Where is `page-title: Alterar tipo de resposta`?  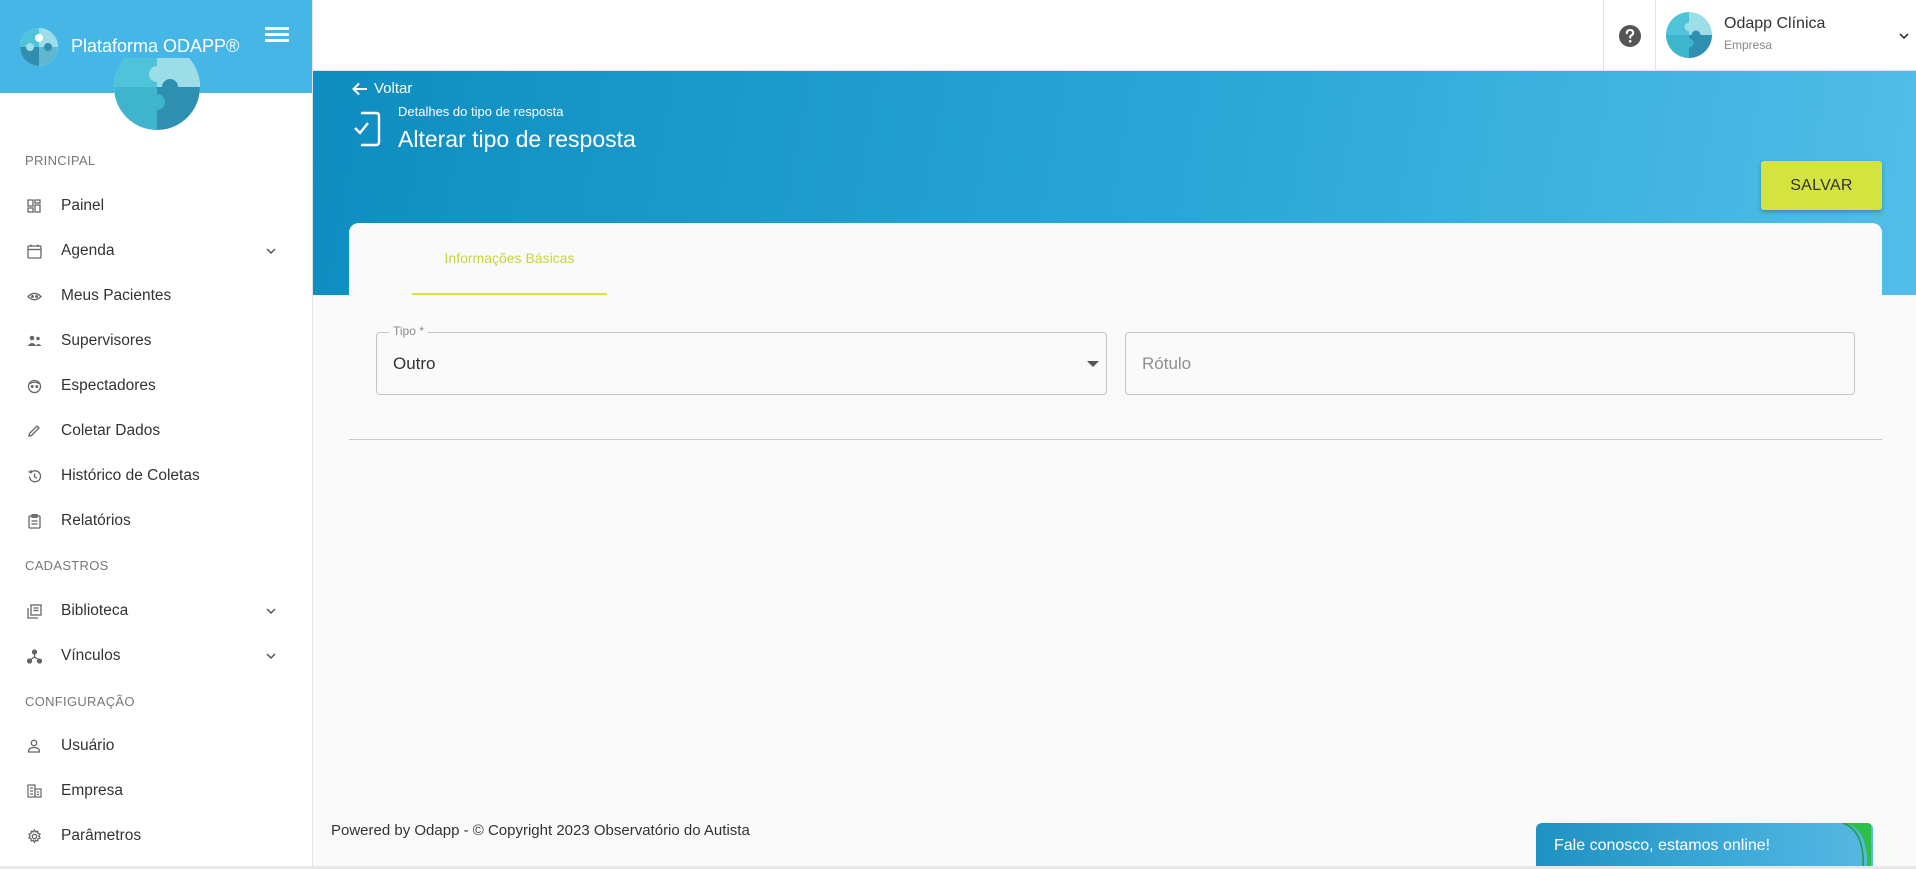 page-title: Alterar tipo de resposta is located at coordinates (517, 139).